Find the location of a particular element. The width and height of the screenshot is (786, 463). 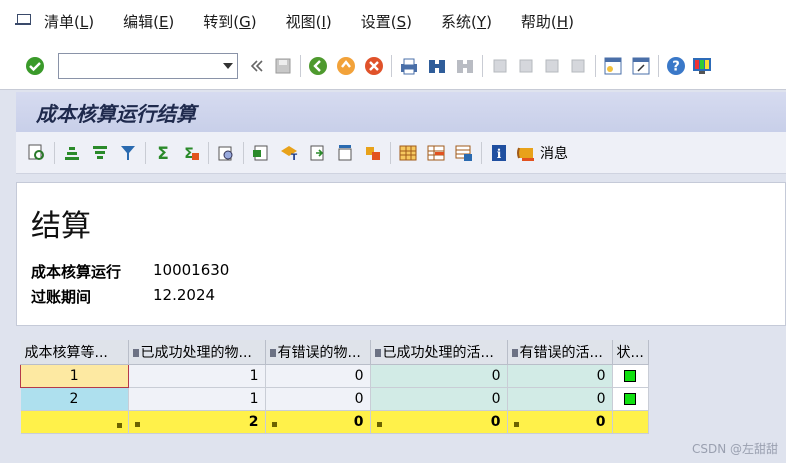

sort-descending-icon is located at coordinates (100, 153).